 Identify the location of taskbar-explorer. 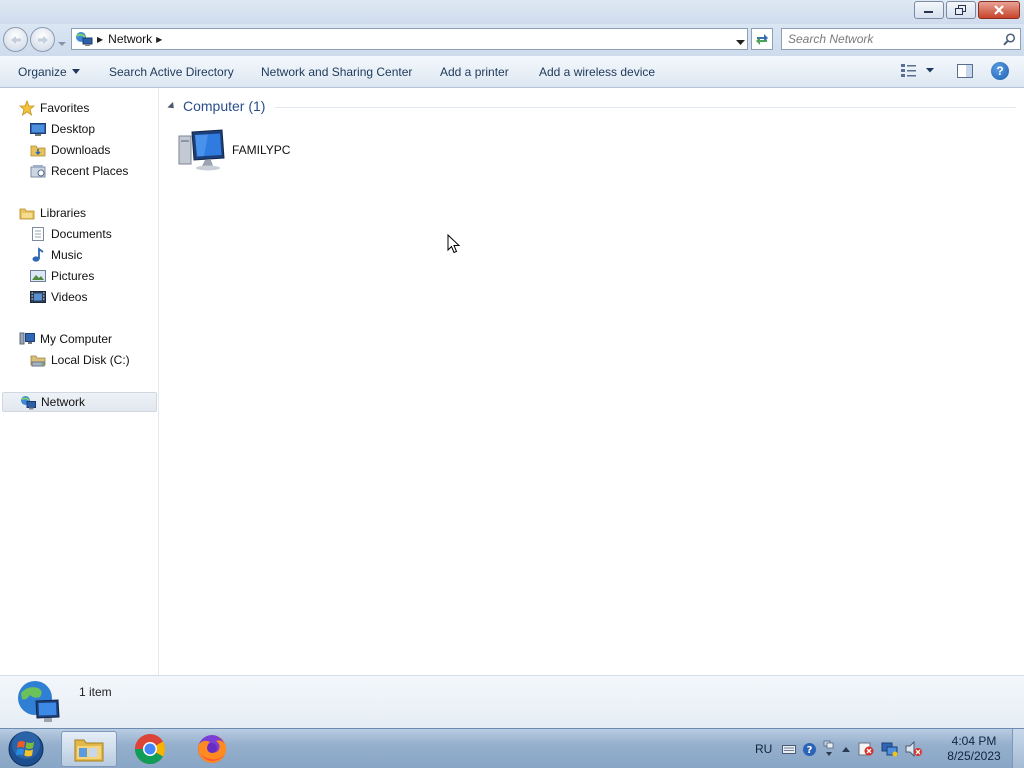
(89, 749).